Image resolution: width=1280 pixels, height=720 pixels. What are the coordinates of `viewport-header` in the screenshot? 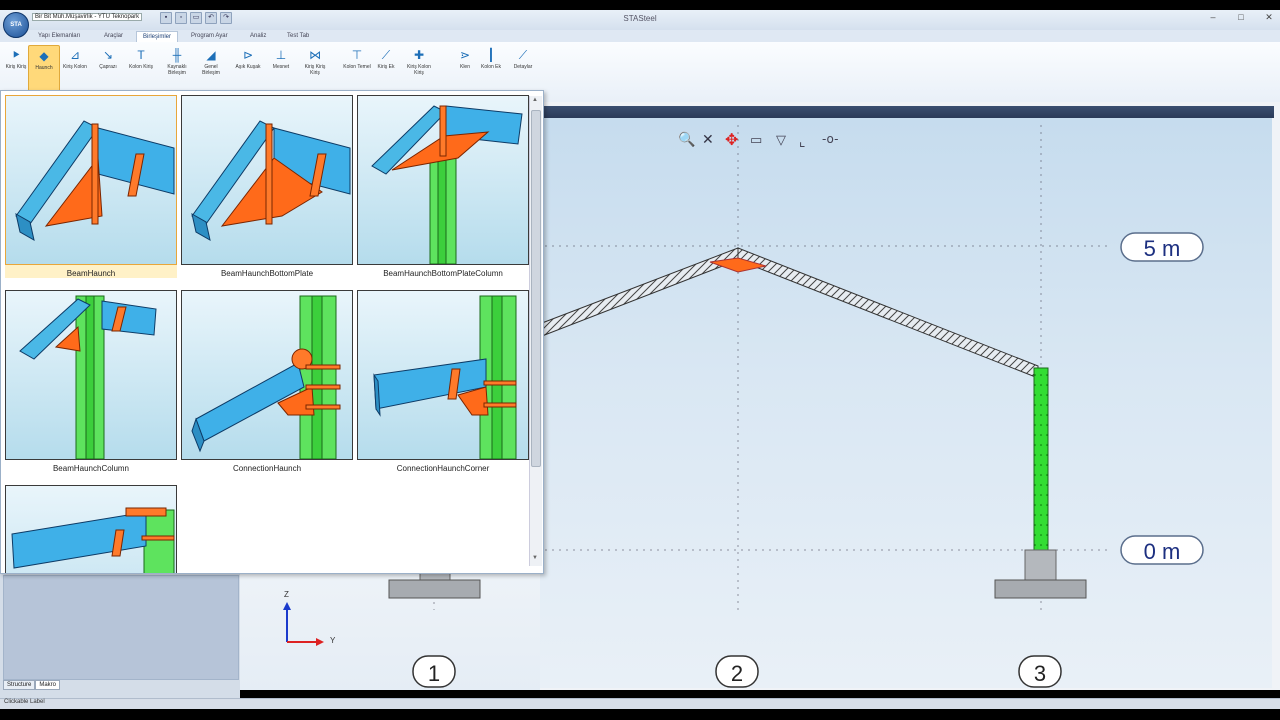 It's located at (907, 112).